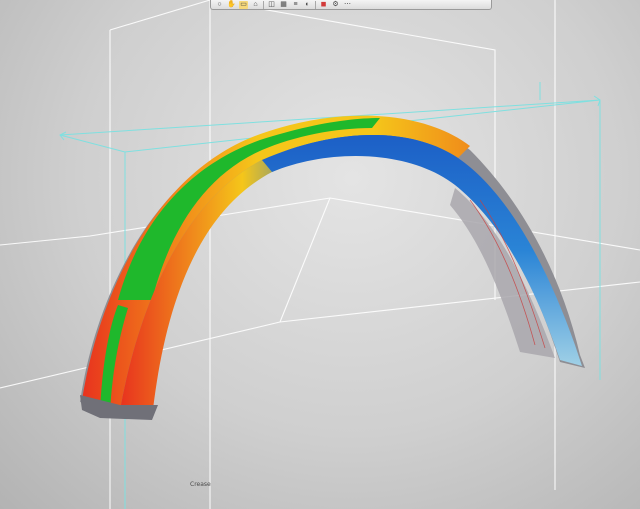 The width and height of the screenshot is (640, 509). What do you see at coordinates (347, 5) in the screenshot?
I see `more-icon: ⋯` at bounding box center [347, 5].